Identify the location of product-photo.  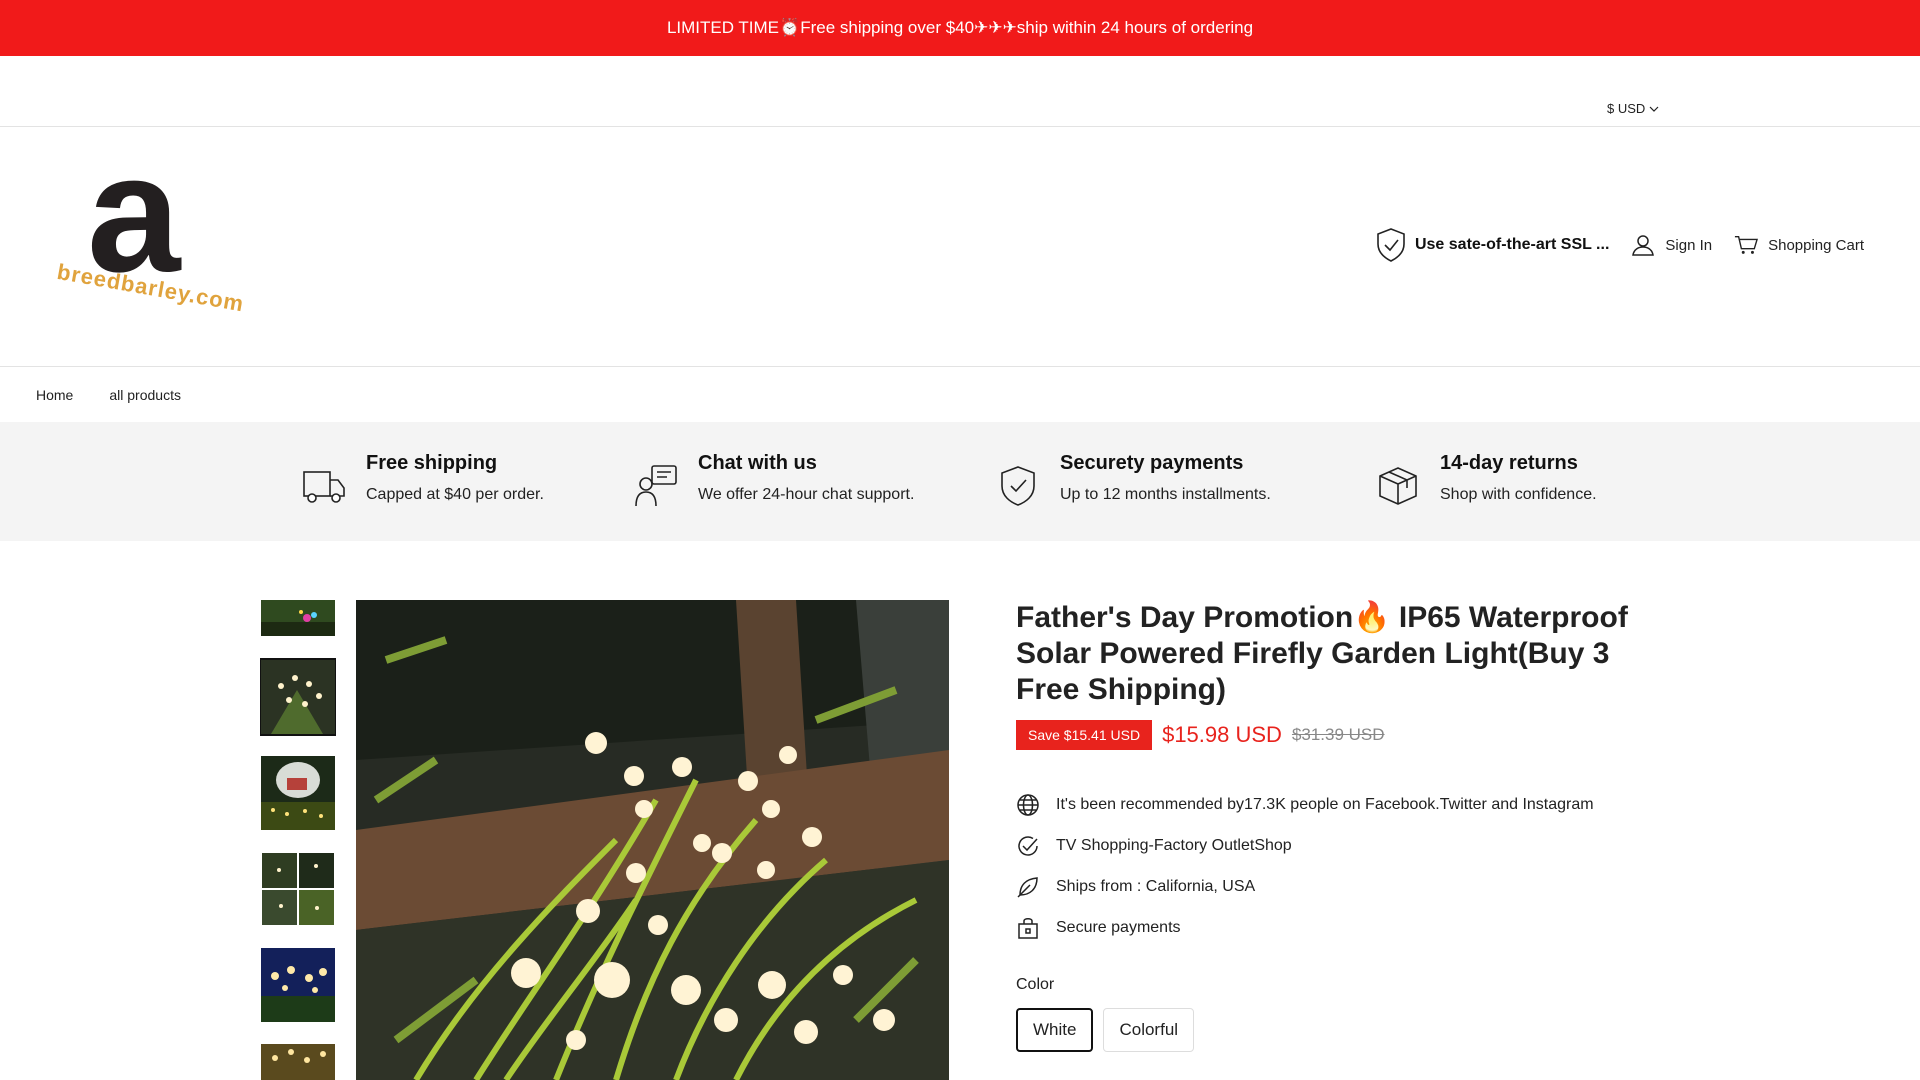
(652, 840).